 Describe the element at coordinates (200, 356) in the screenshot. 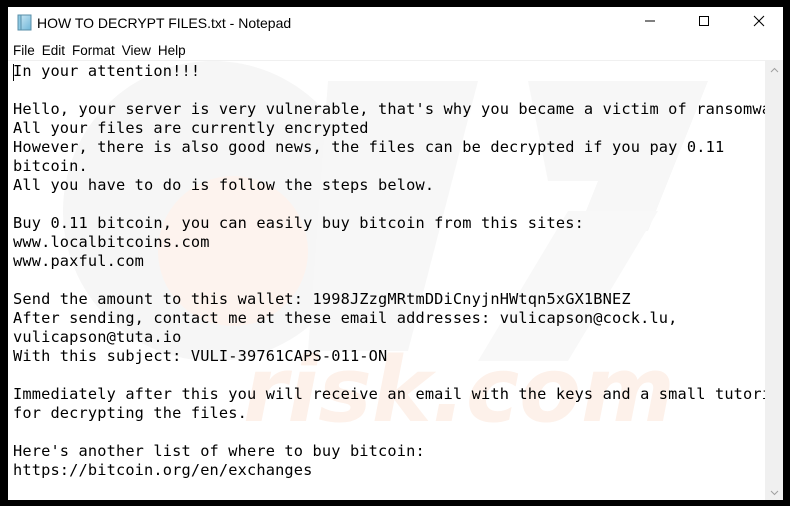

I see `text-line: With this subject: VULI-39761CAPS-011-ON` at that location.